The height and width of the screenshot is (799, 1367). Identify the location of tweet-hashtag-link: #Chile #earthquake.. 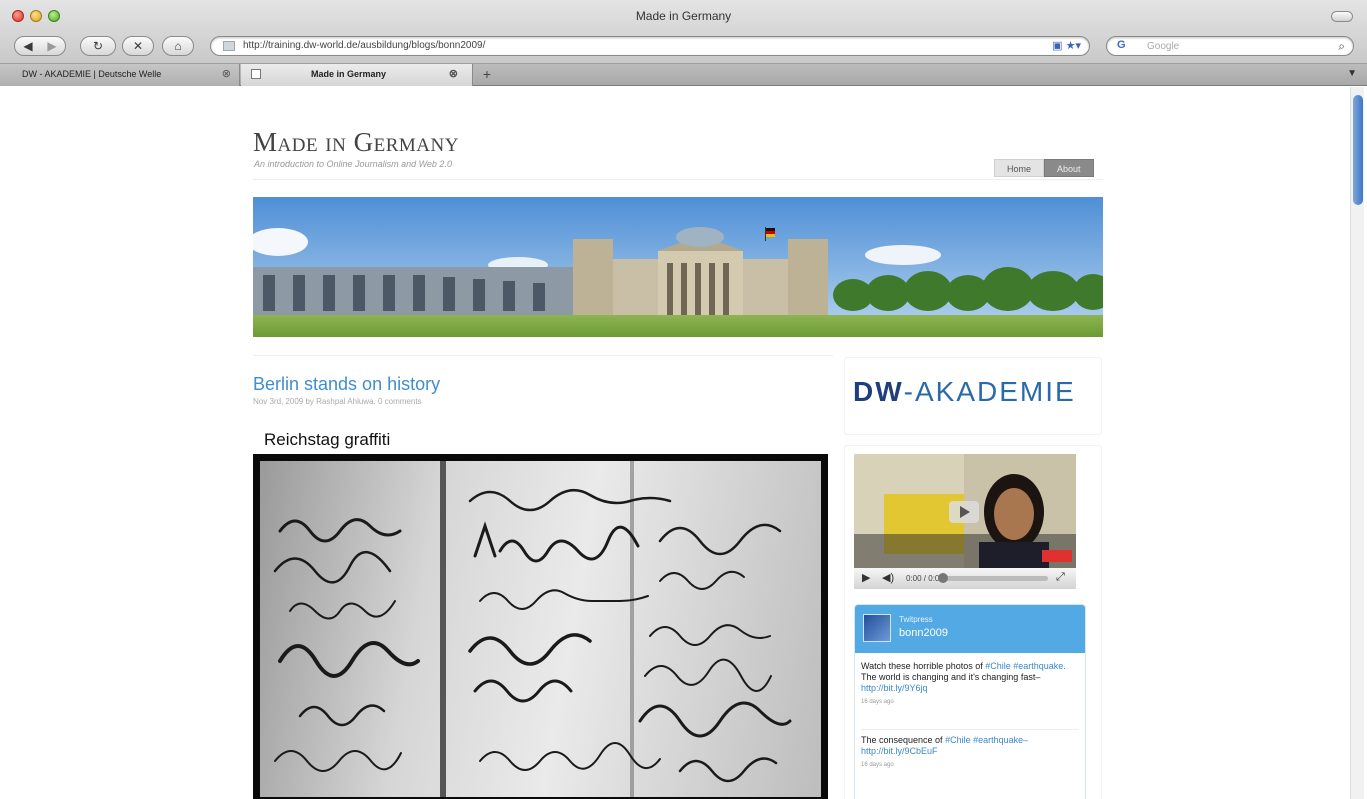
(1025, 666).